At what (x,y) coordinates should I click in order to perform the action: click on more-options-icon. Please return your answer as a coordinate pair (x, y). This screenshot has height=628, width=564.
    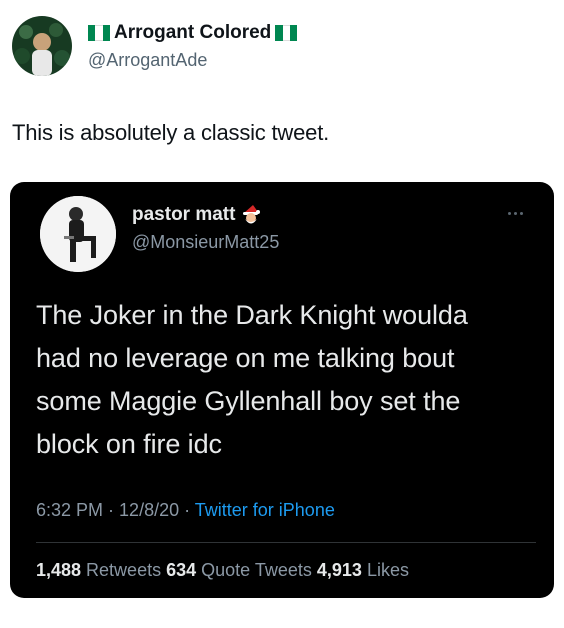
    Looking at the image, I should click on (521, 213).